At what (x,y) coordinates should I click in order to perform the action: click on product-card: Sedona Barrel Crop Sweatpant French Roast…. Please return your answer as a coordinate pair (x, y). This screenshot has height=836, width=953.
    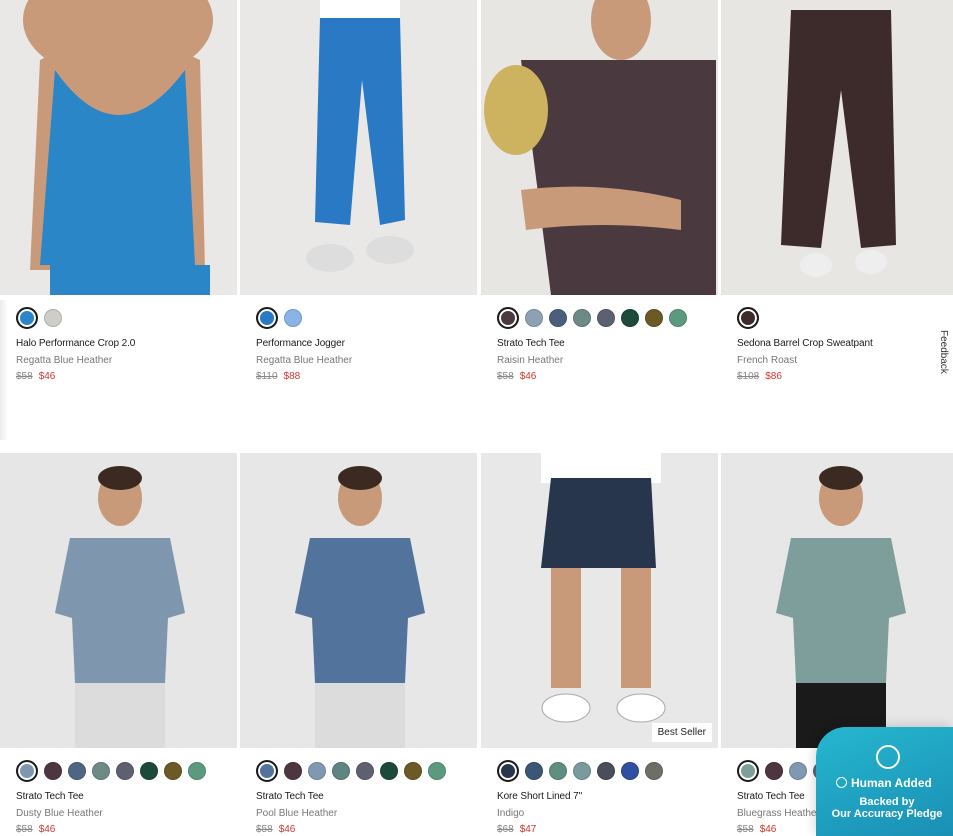
    Looking at the image, I should click on (837, 191).